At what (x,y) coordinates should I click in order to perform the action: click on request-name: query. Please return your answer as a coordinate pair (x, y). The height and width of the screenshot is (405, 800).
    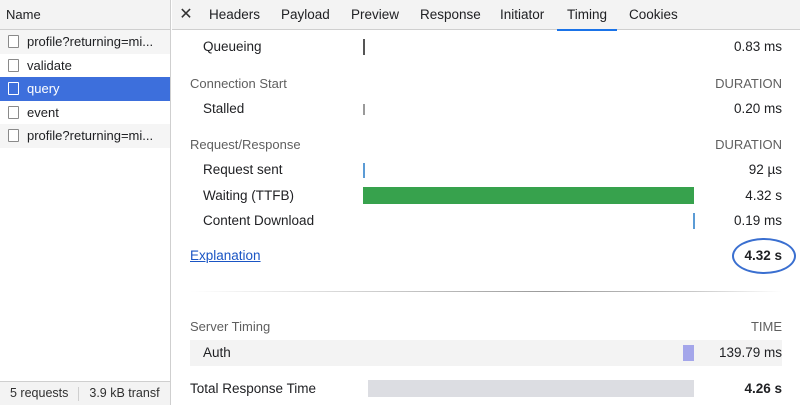
    Looking at the image, I should click on (43, 88).